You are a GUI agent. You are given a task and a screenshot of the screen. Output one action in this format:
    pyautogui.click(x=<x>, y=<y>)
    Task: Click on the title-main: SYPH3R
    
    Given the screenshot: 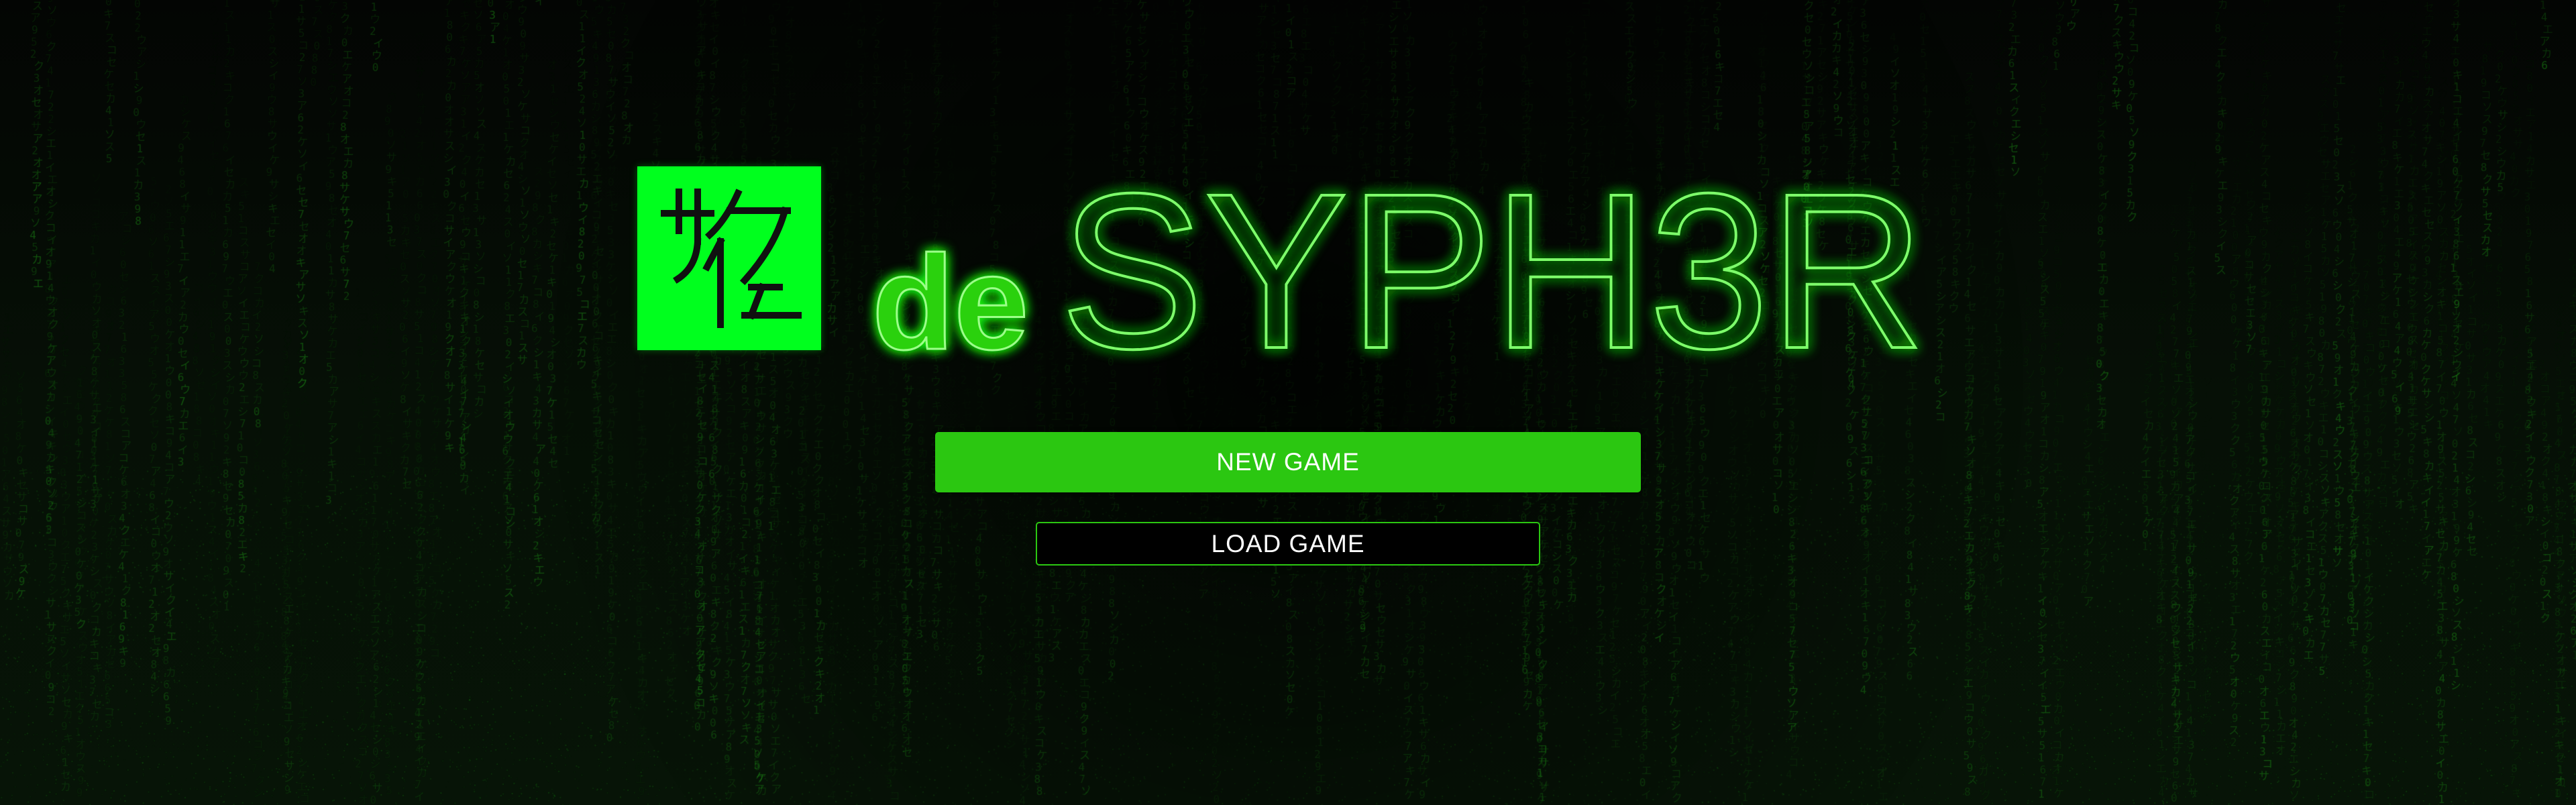 What is the action you would take?
    pyautogui.click(x=1492, y=270)
    